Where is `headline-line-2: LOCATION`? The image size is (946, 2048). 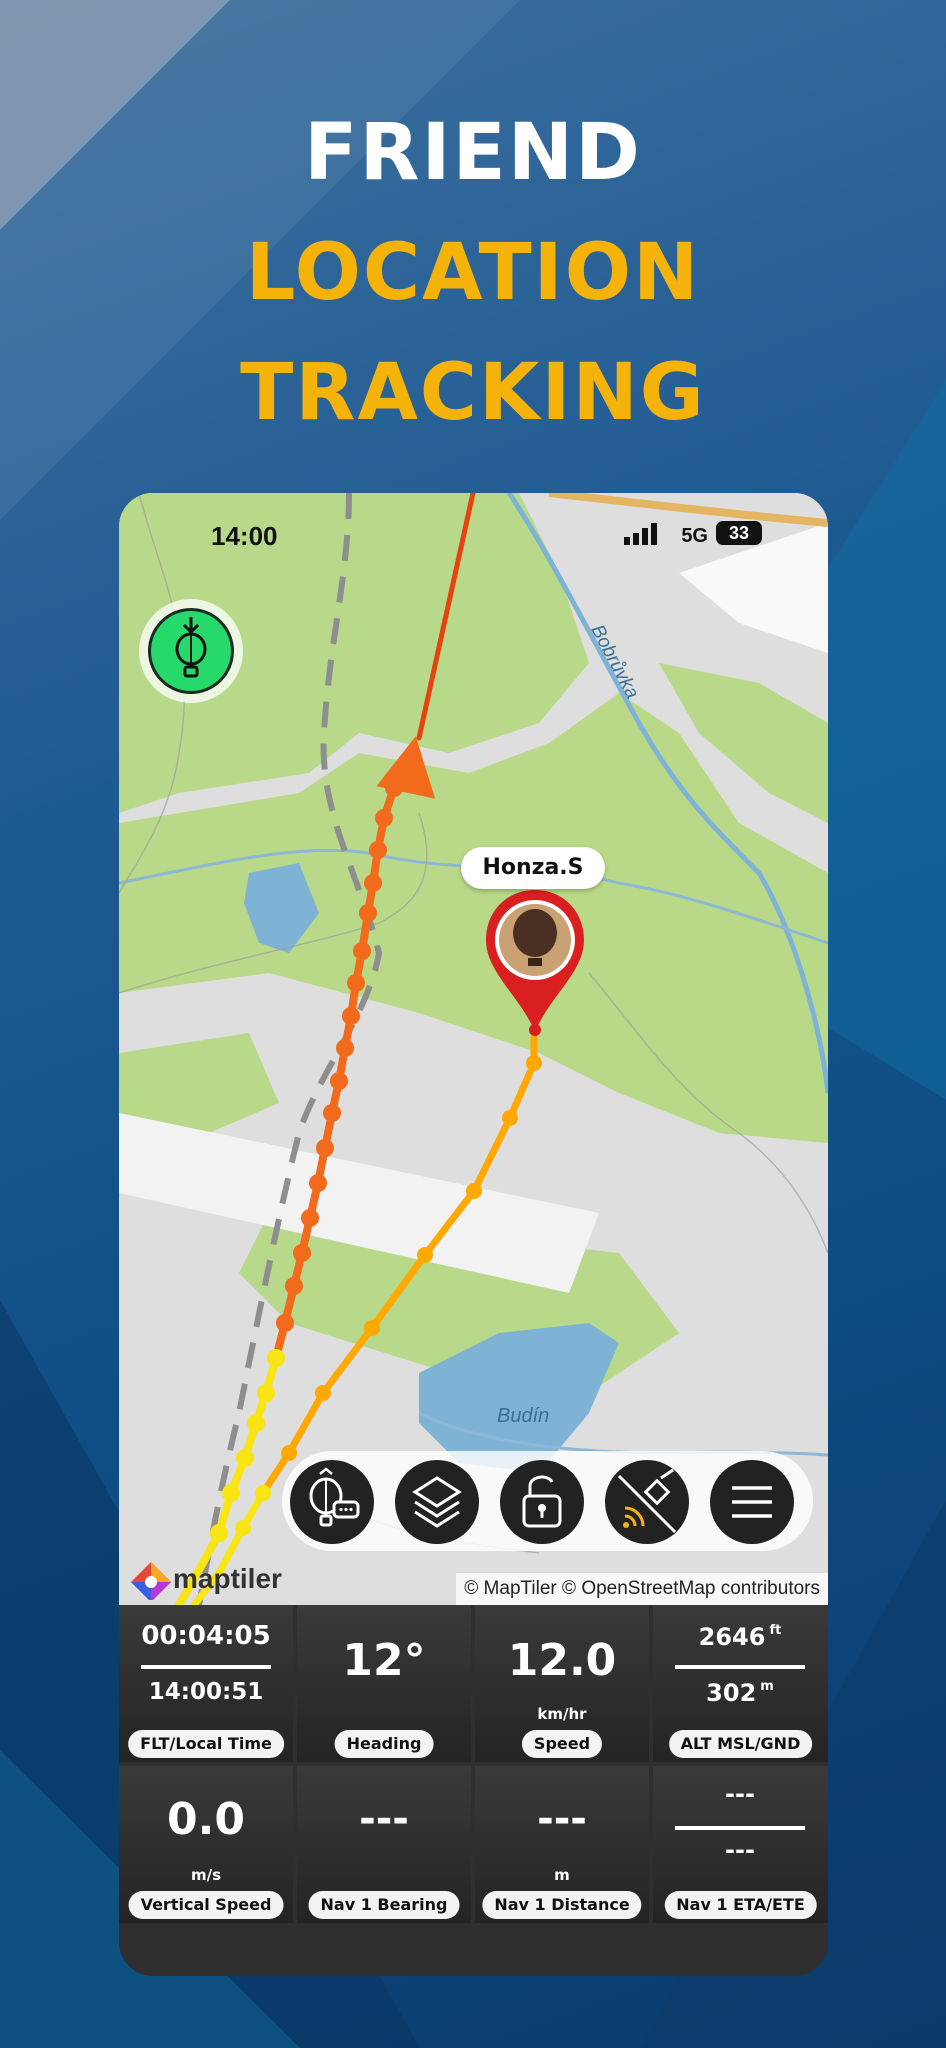
headline-line-2: LOCATION is located at coordinates (473, 273).